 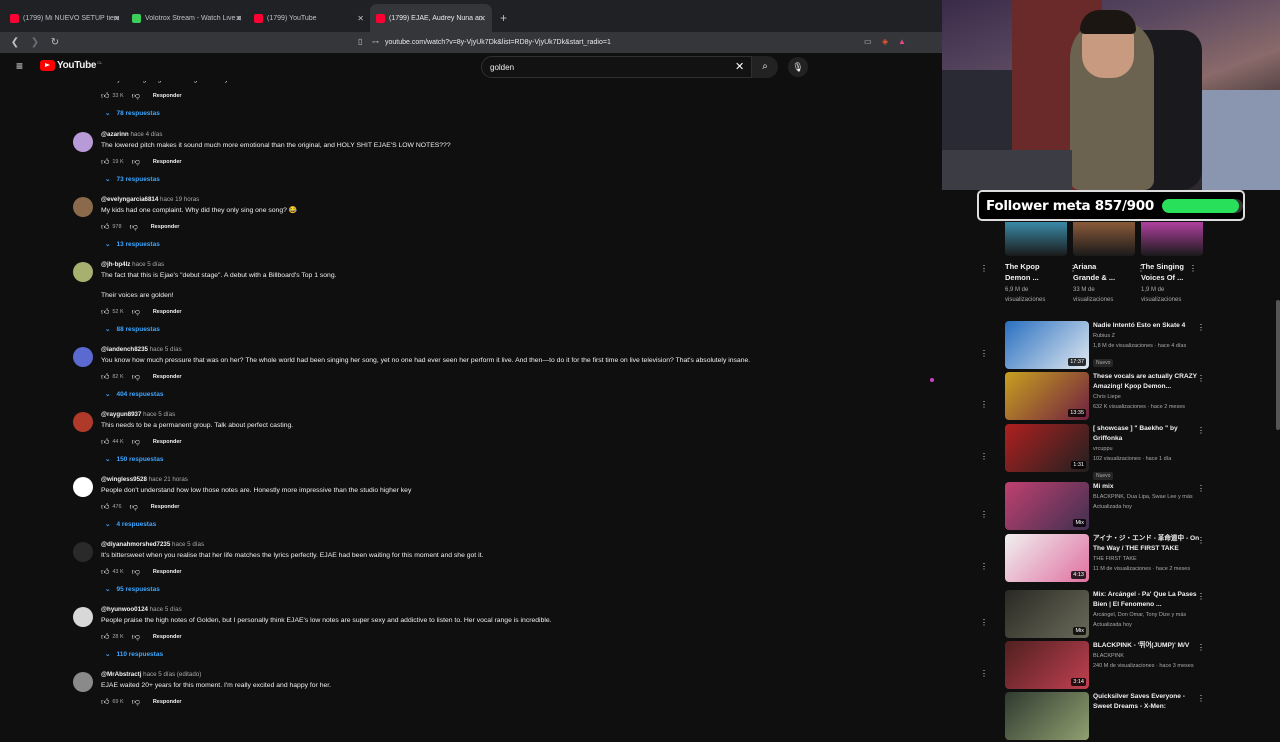 I want to click on video-thumbnail: 1:31, so click(x=1047, y=448).